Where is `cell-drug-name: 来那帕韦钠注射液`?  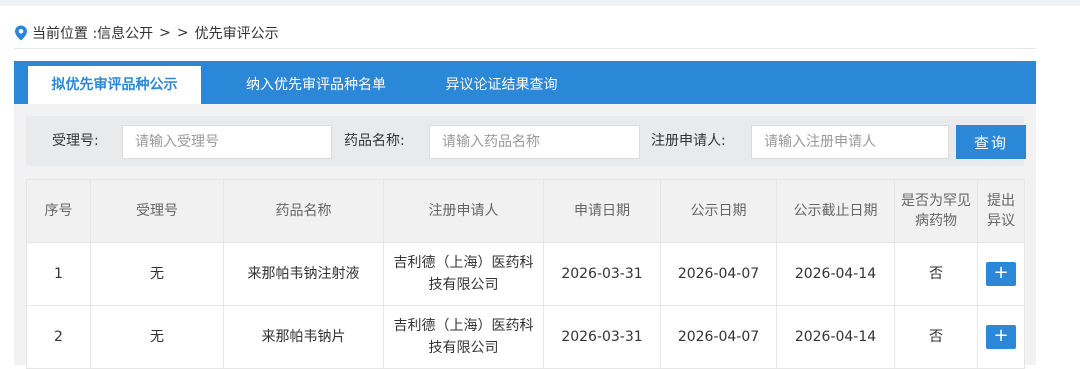
cell-drug-name: 来那帕韦钠注射液 is located at coordinates (303, 274).